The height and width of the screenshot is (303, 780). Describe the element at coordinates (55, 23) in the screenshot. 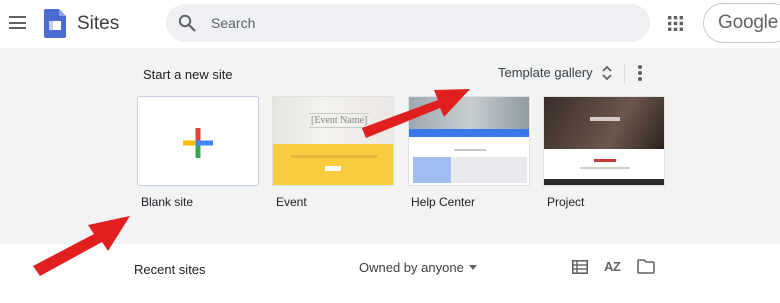

I see `sites-logo-icon` at that location.